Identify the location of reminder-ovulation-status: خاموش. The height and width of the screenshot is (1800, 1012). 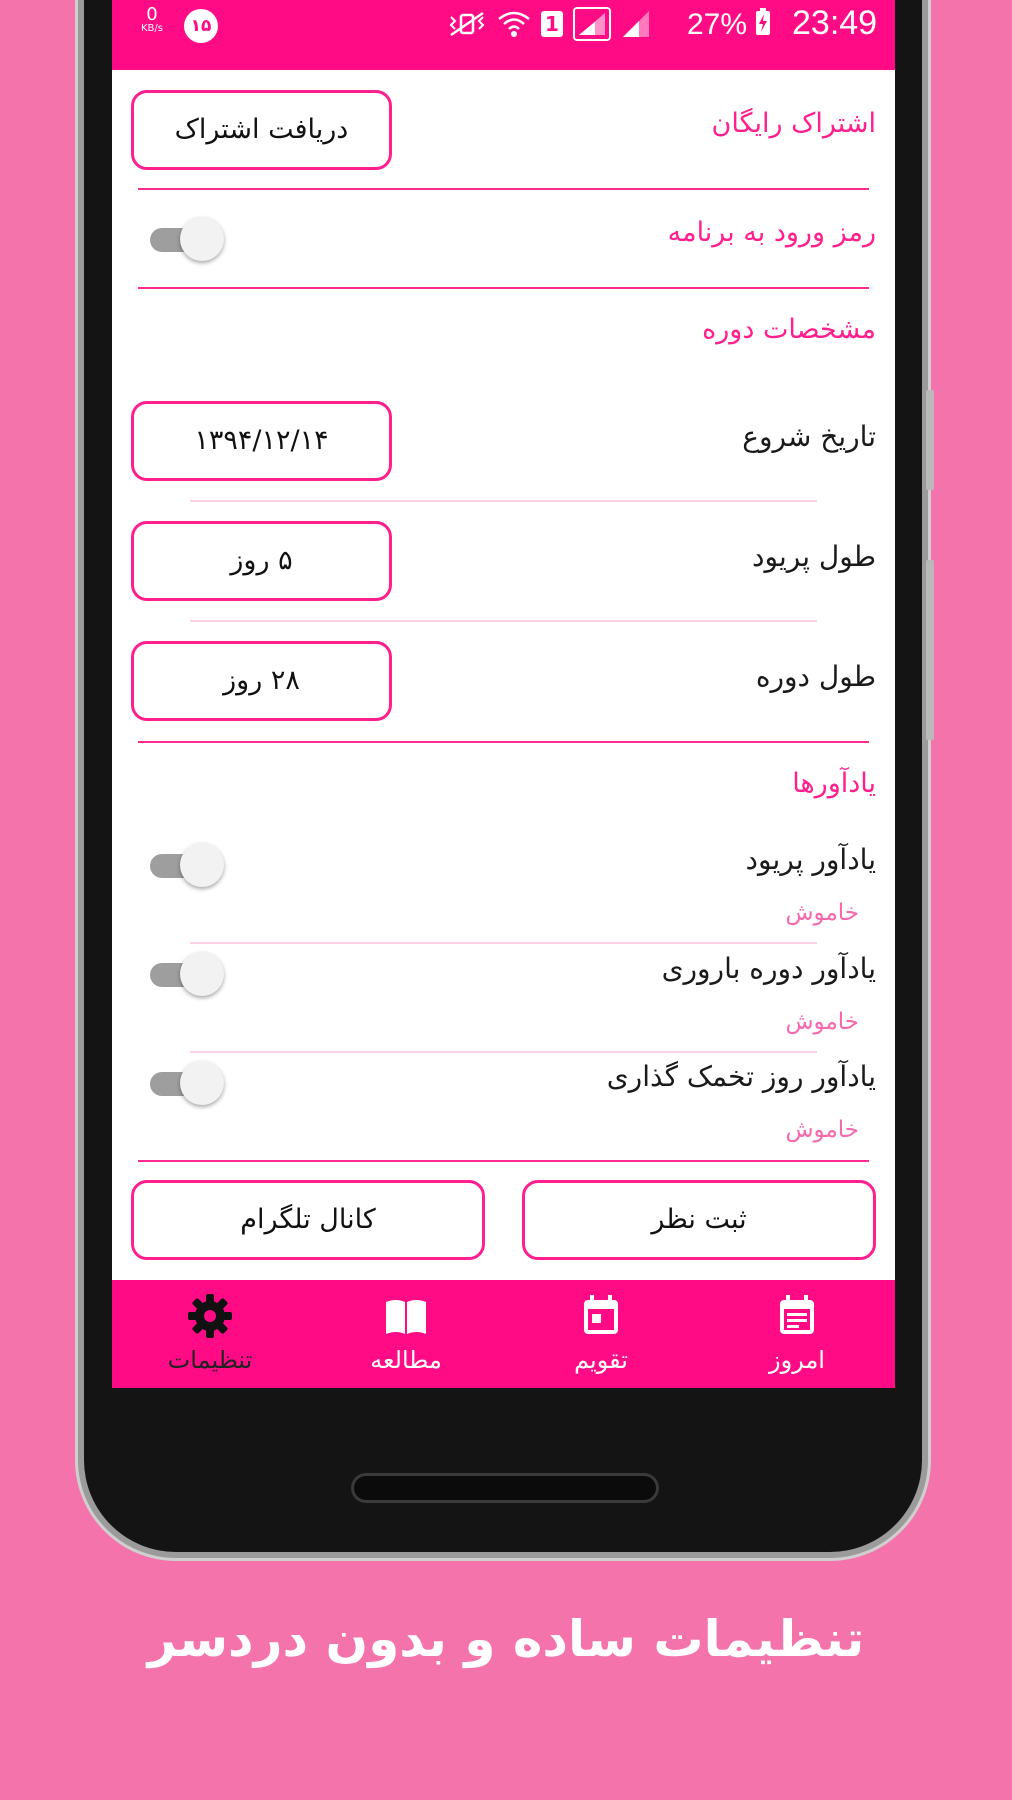
(822, 1130).